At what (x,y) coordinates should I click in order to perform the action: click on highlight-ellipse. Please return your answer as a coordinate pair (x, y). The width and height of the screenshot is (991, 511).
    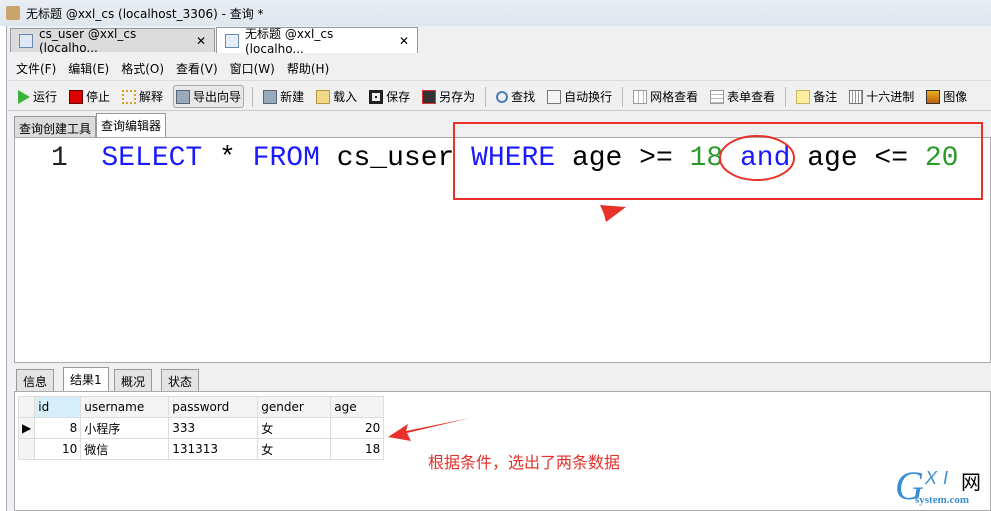
    Looking at the image, I should click on (757, 158).